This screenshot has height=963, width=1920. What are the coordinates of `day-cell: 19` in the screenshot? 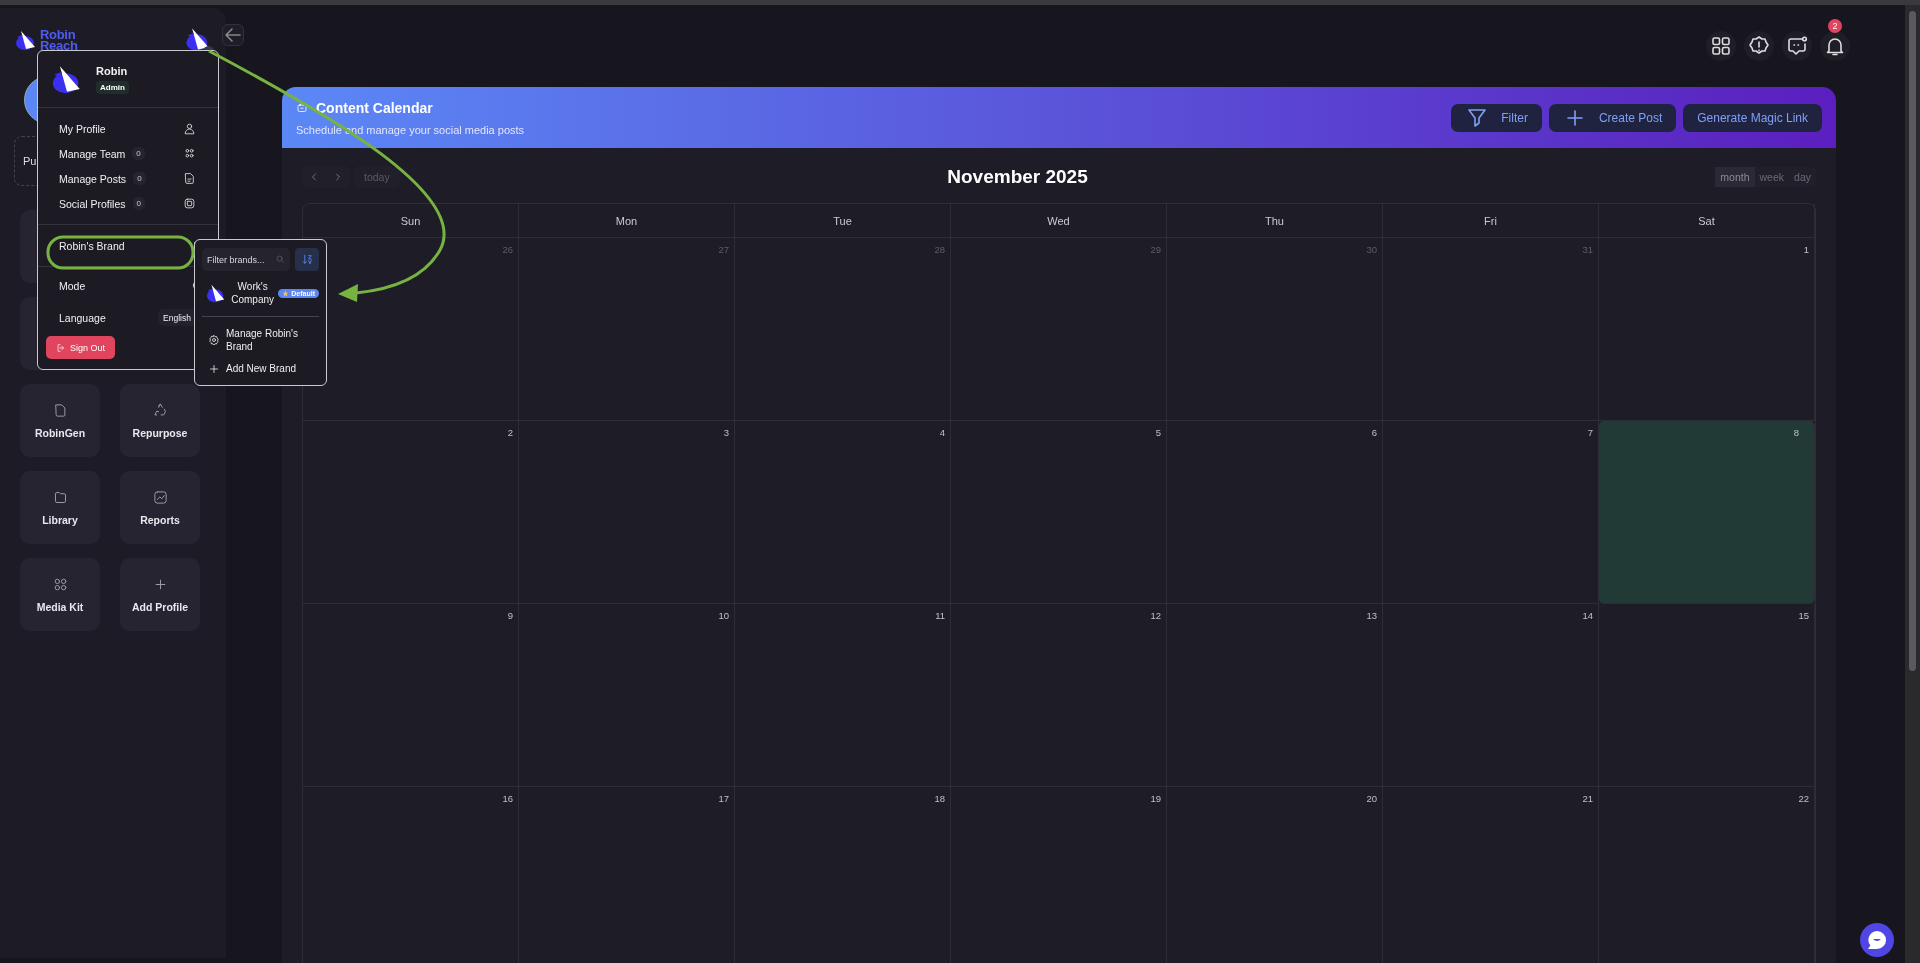 It's located at (1059, 875).